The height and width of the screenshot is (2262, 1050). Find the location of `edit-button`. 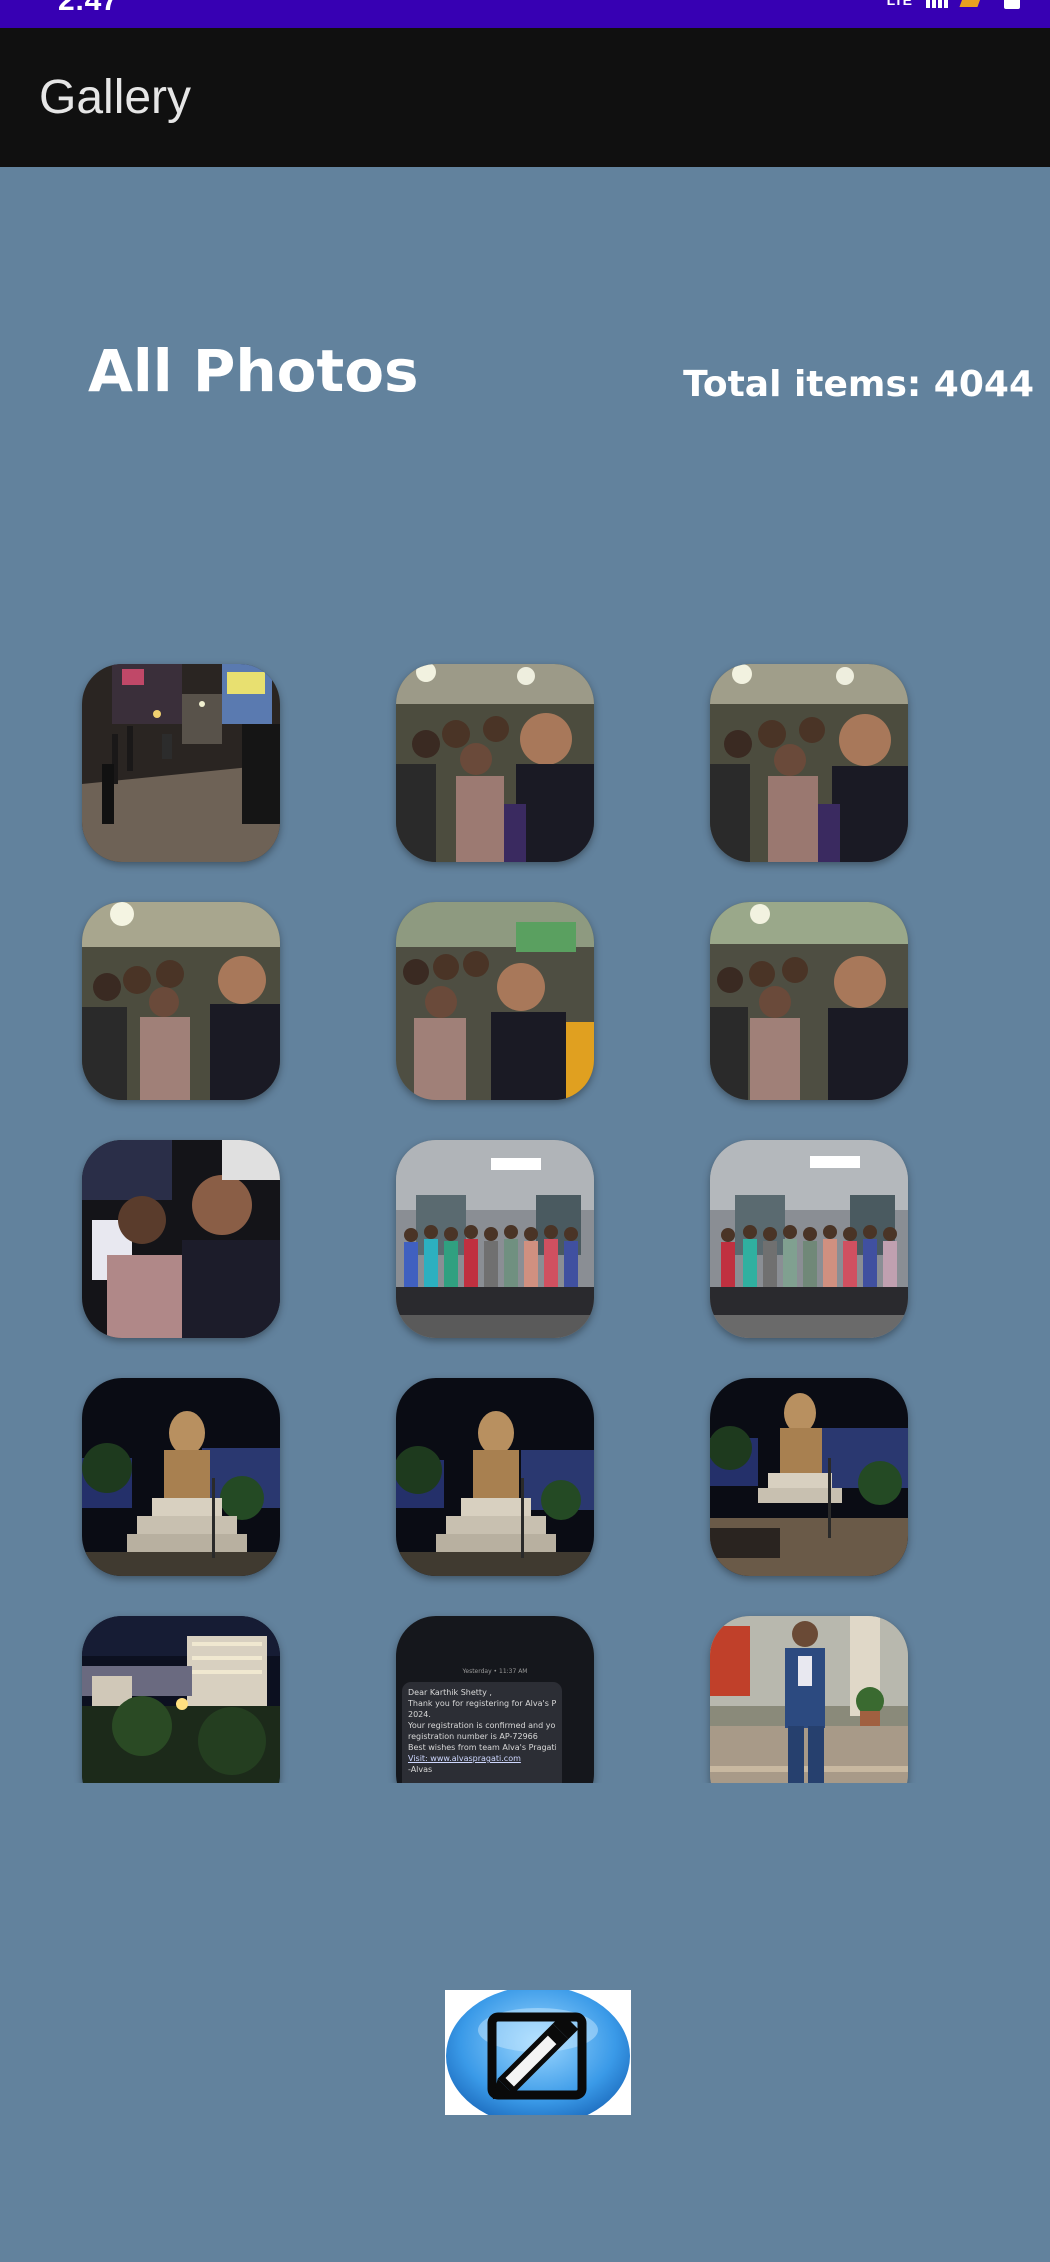

edit-button is located at coordinates (538, 2052).